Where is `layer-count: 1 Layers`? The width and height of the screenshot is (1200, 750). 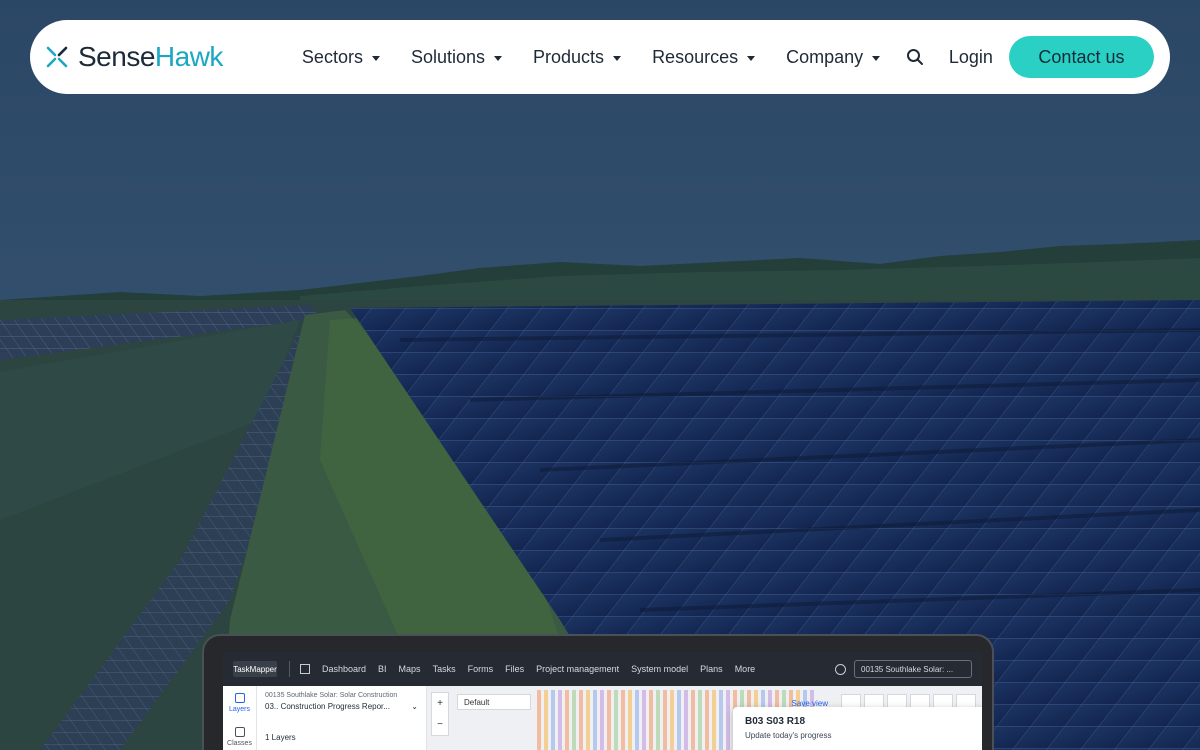 layer-count: 1 Layers is located at coordinates (280, 737).